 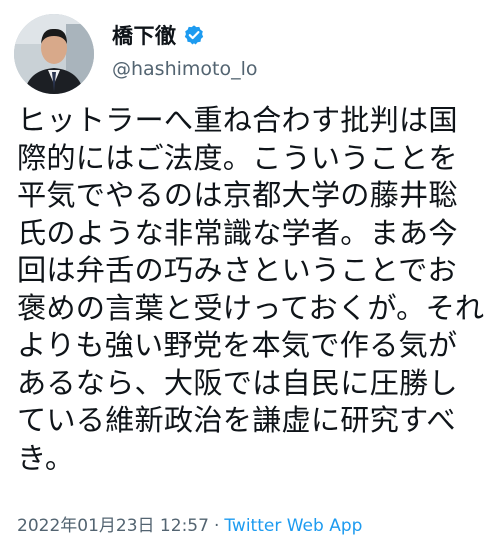 I want to click on author-names: 橋下徹 @hashimoto_lo, so click(x=292, y=50).